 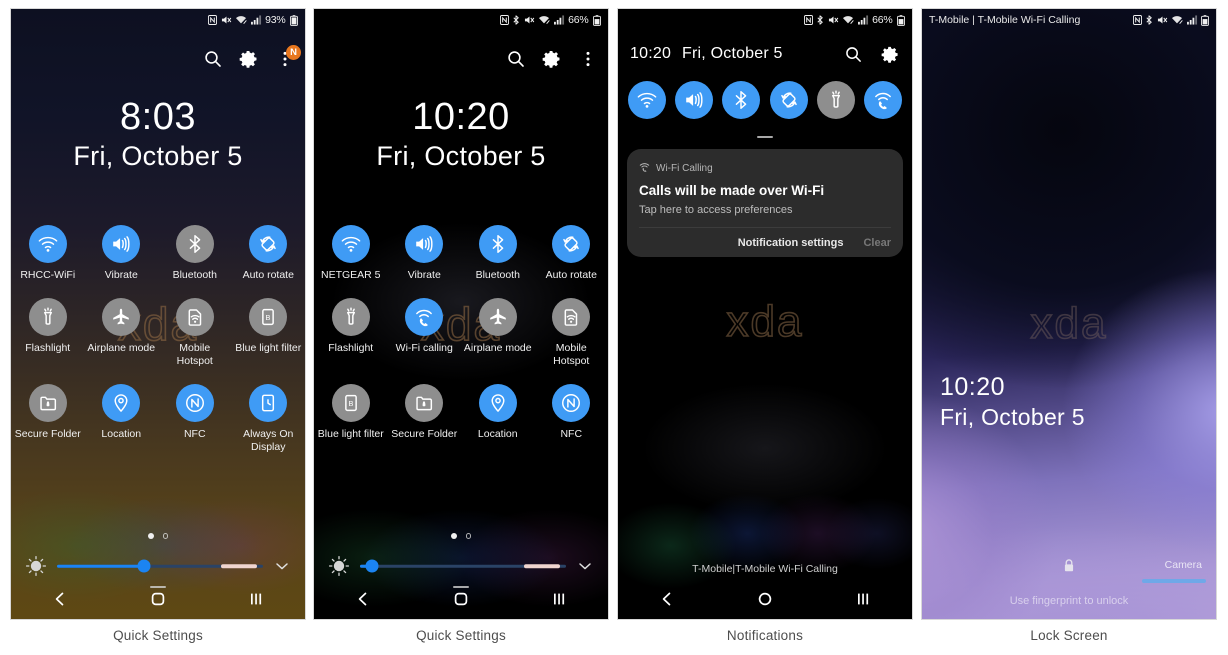 I want to click on tile-netgear-5: NETGEAR 5, so click(x=351, y=253).